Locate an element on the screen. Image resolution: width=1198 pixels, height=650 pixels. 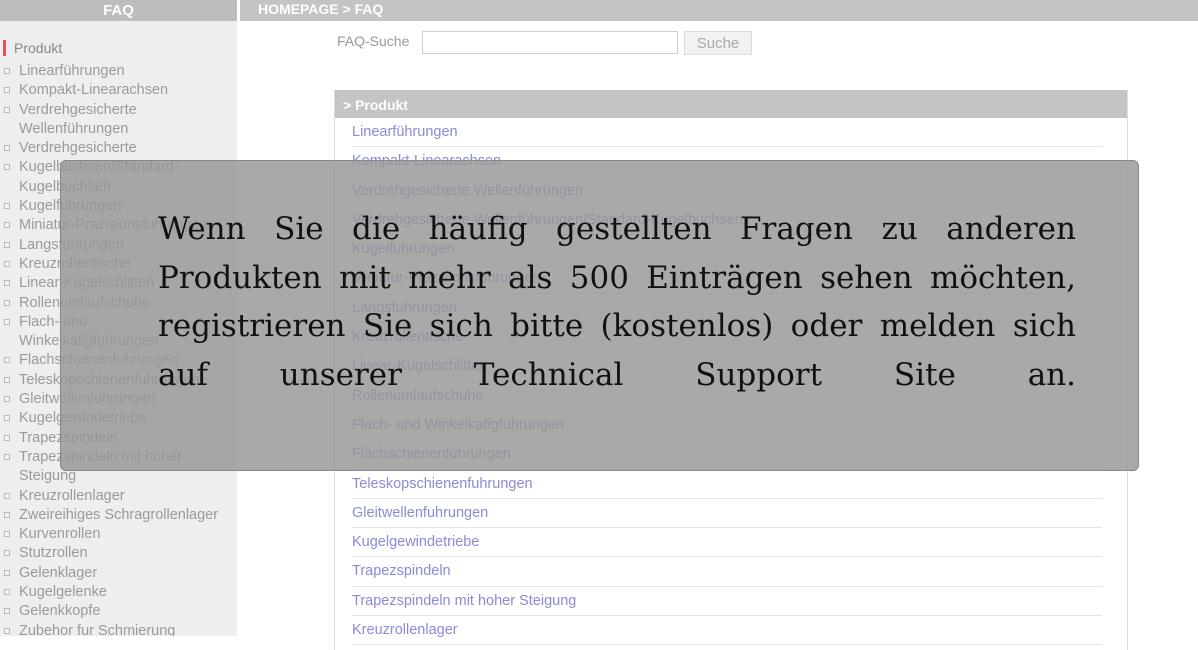
search-label: FAQ-Suche is located at coordinates (373, 41).